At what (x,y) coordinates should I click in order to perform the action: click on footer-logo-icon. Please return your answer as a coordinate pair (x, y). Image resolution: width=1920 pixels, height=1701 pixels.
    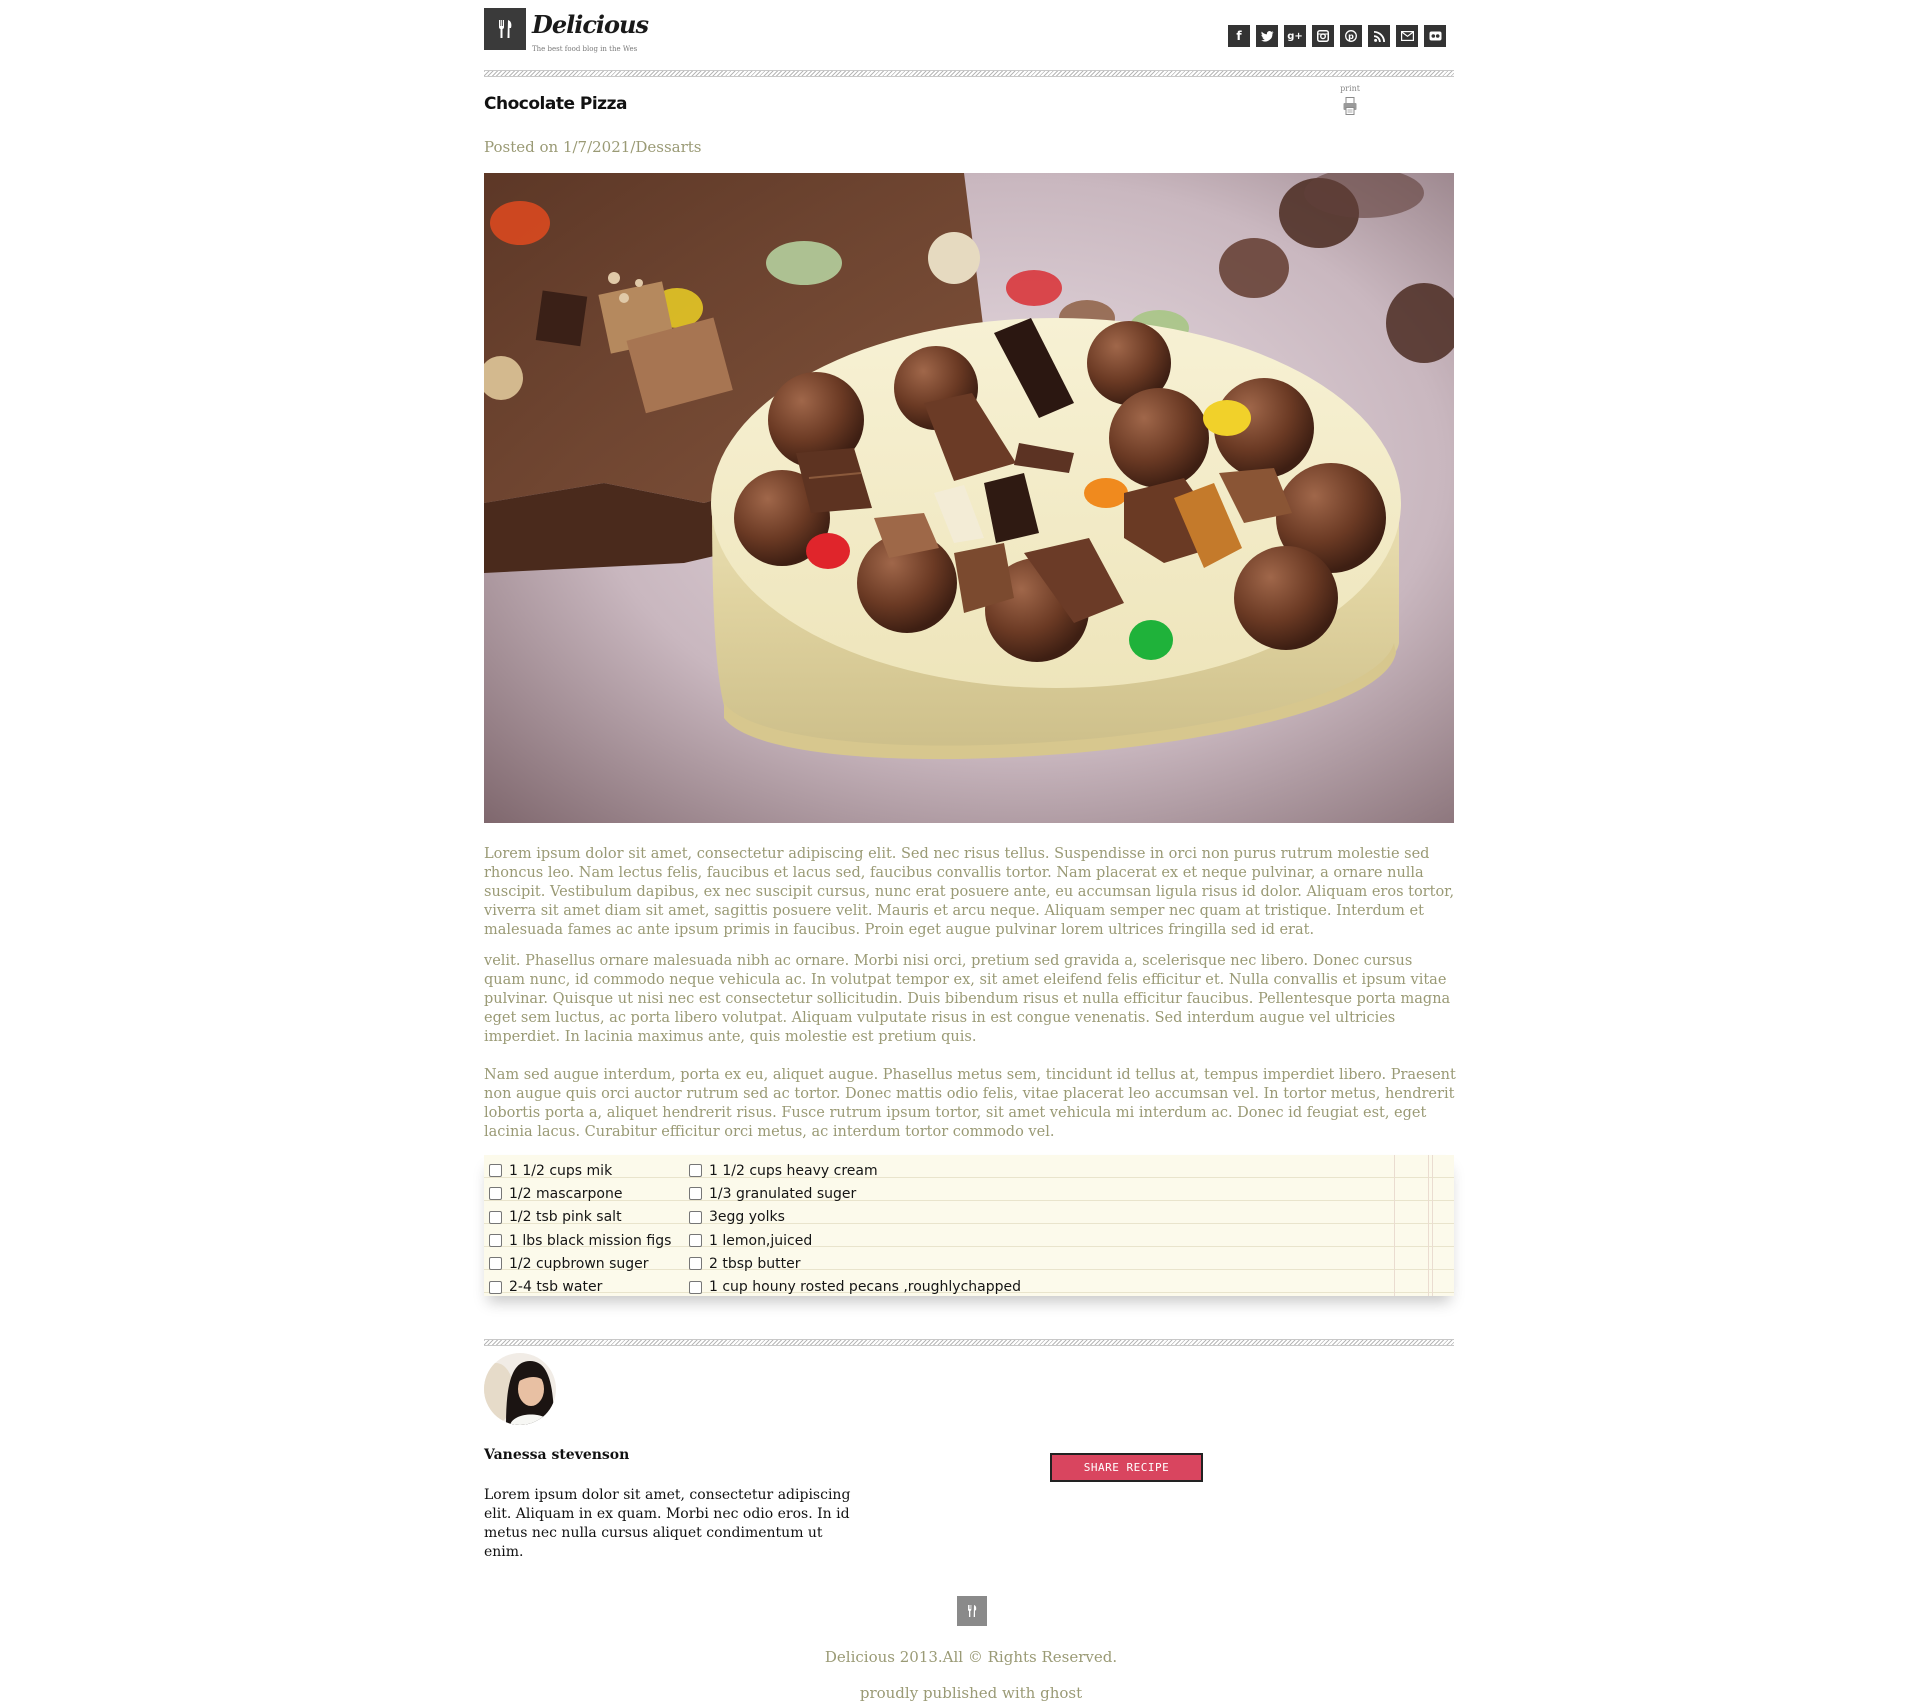
    Looking at the image, I should click on (972, 1611).